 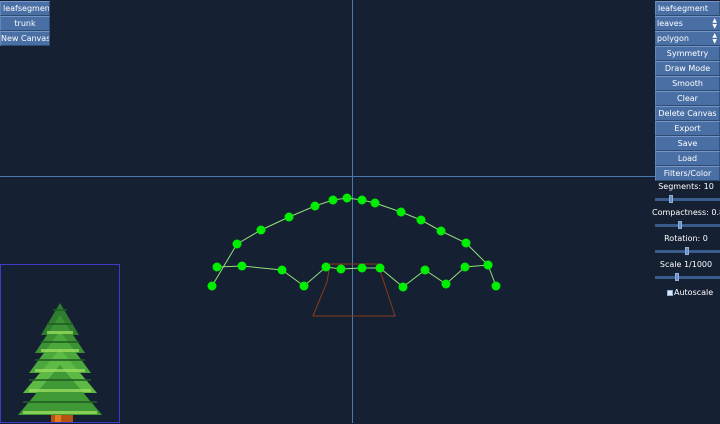 What do you see at coordinates (687, 68) in the screenshot?
I see `draw-mode-button: Draw Mode` at bounding box center [687, 68].